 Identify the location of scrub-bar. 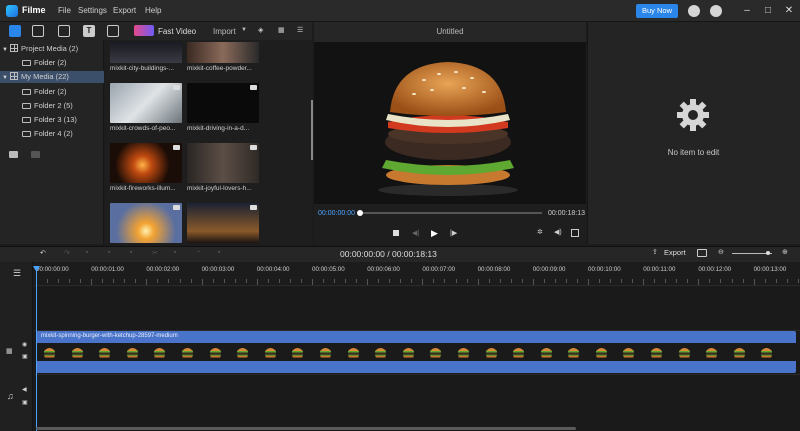
(451, 213).